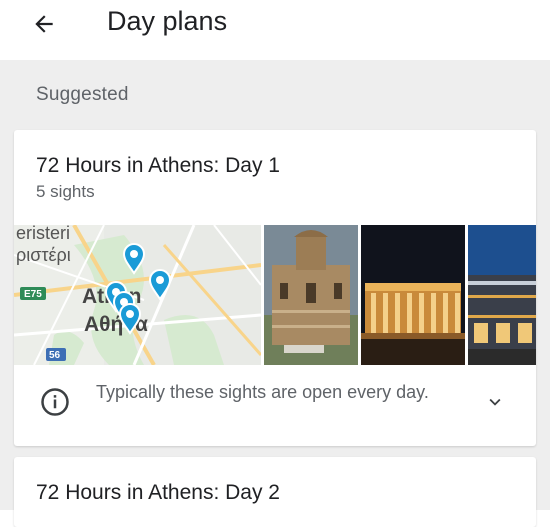  I want to click on church-image, so click(311, 295).